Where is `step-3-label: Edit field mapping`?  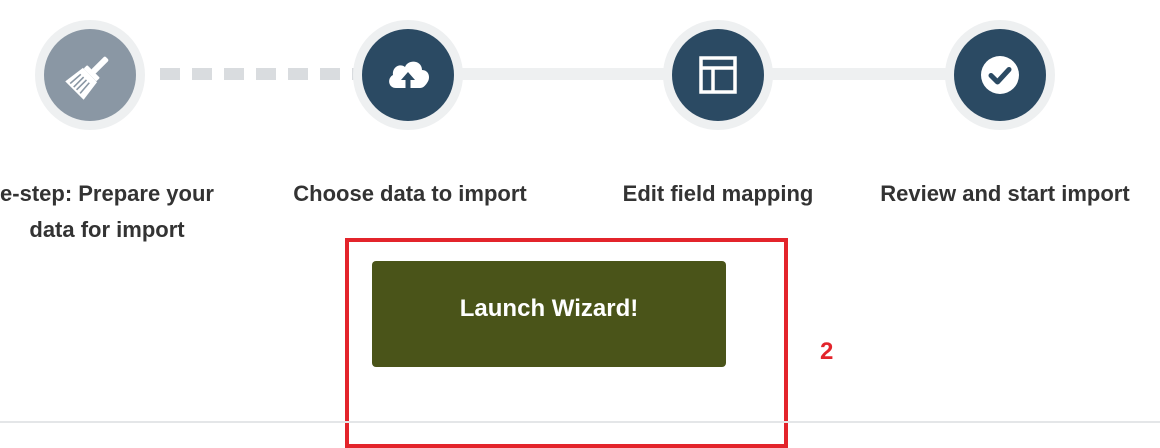
step-3-label: Edit field mapping is located at coordinates (718, 193).